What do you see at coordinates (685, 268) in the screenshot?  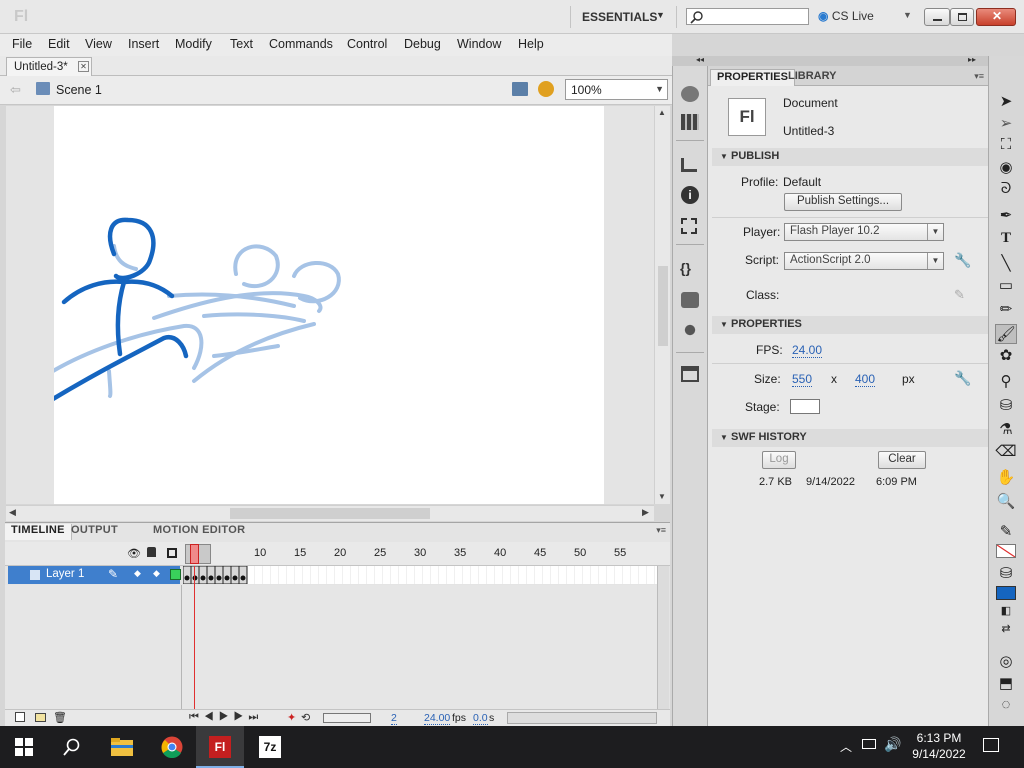 I see `actions-icon: {}` at bounding box center [685, 268].